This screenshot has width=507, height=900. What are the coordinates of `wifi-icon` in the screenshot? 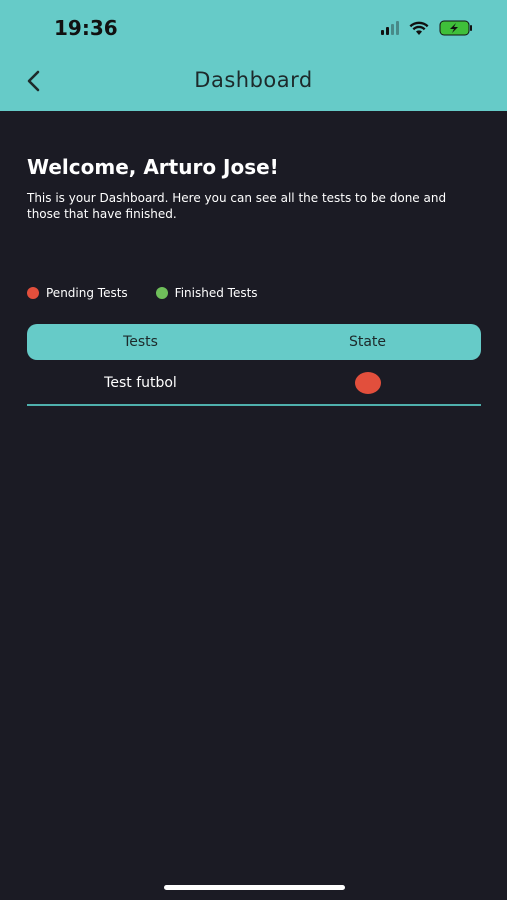 It's located at (419, 28).